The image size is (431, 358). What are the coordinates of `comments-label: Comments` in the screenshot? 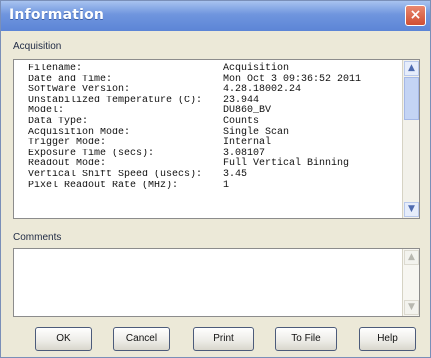 It's located at (37, 237).